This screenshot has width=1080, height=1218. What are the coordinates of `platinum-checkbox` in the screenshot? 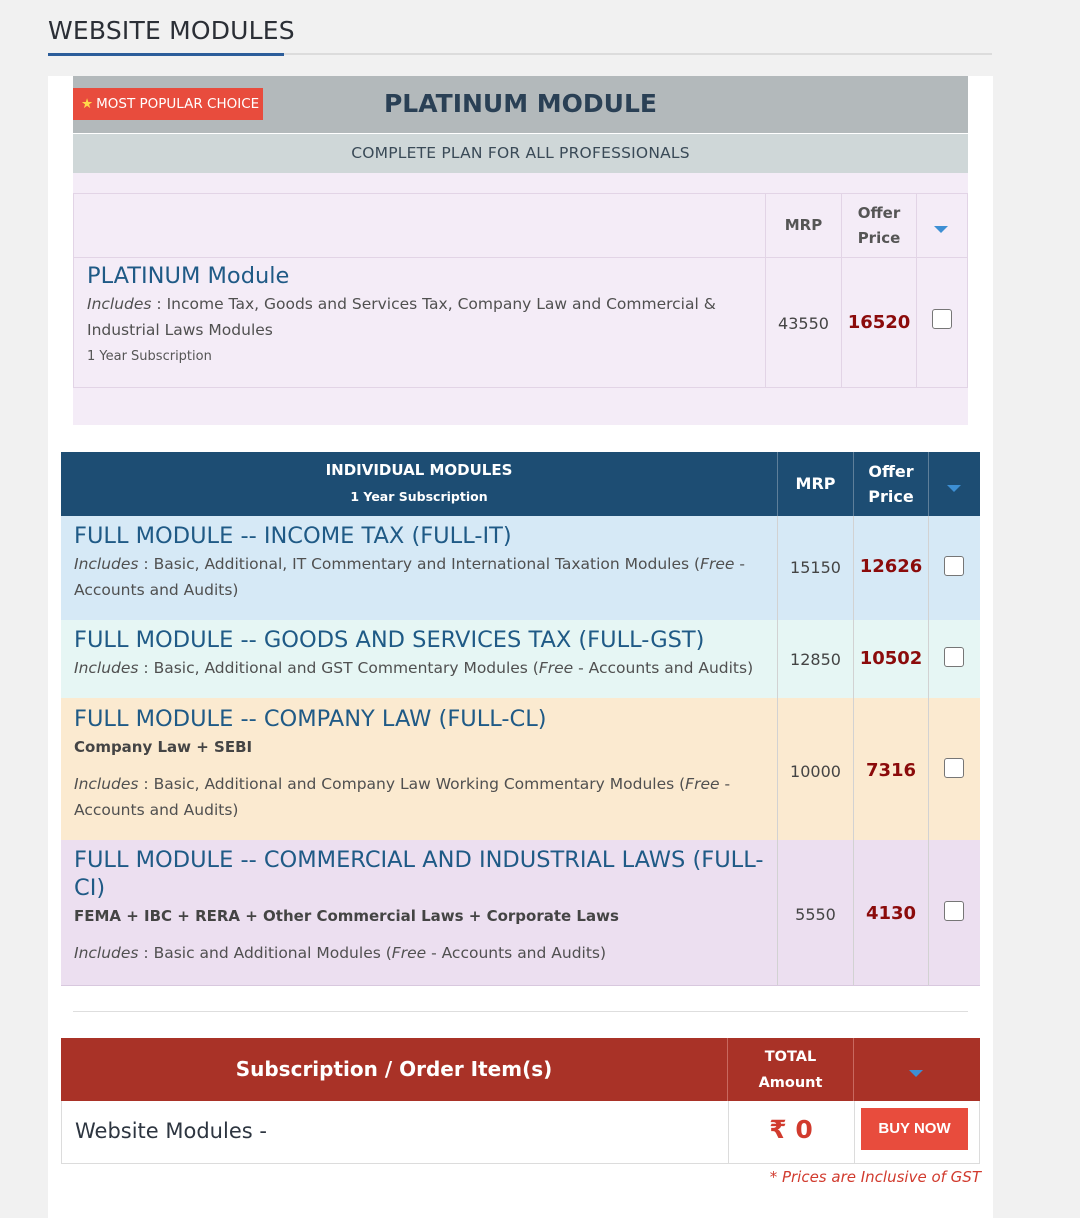 It's located at (942, 319).